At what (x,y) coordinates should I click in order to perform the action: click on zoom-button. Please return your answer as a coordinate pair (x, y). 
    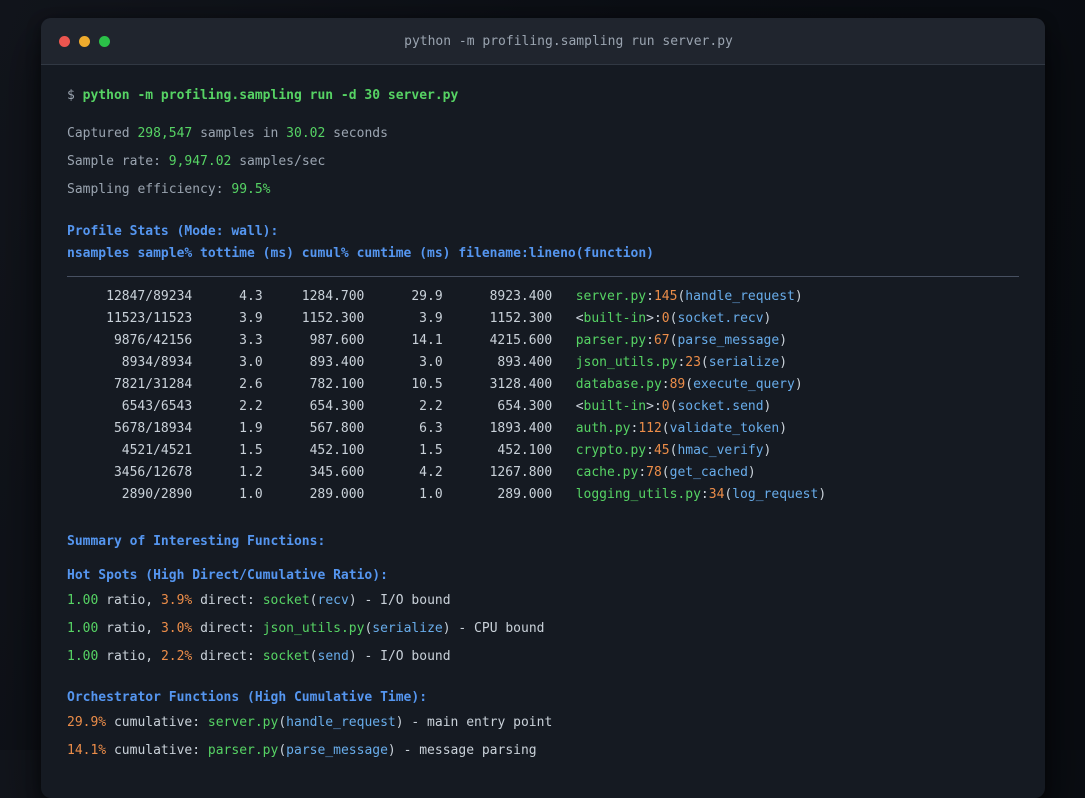
    Looking at the image, I should click on (104, 41).